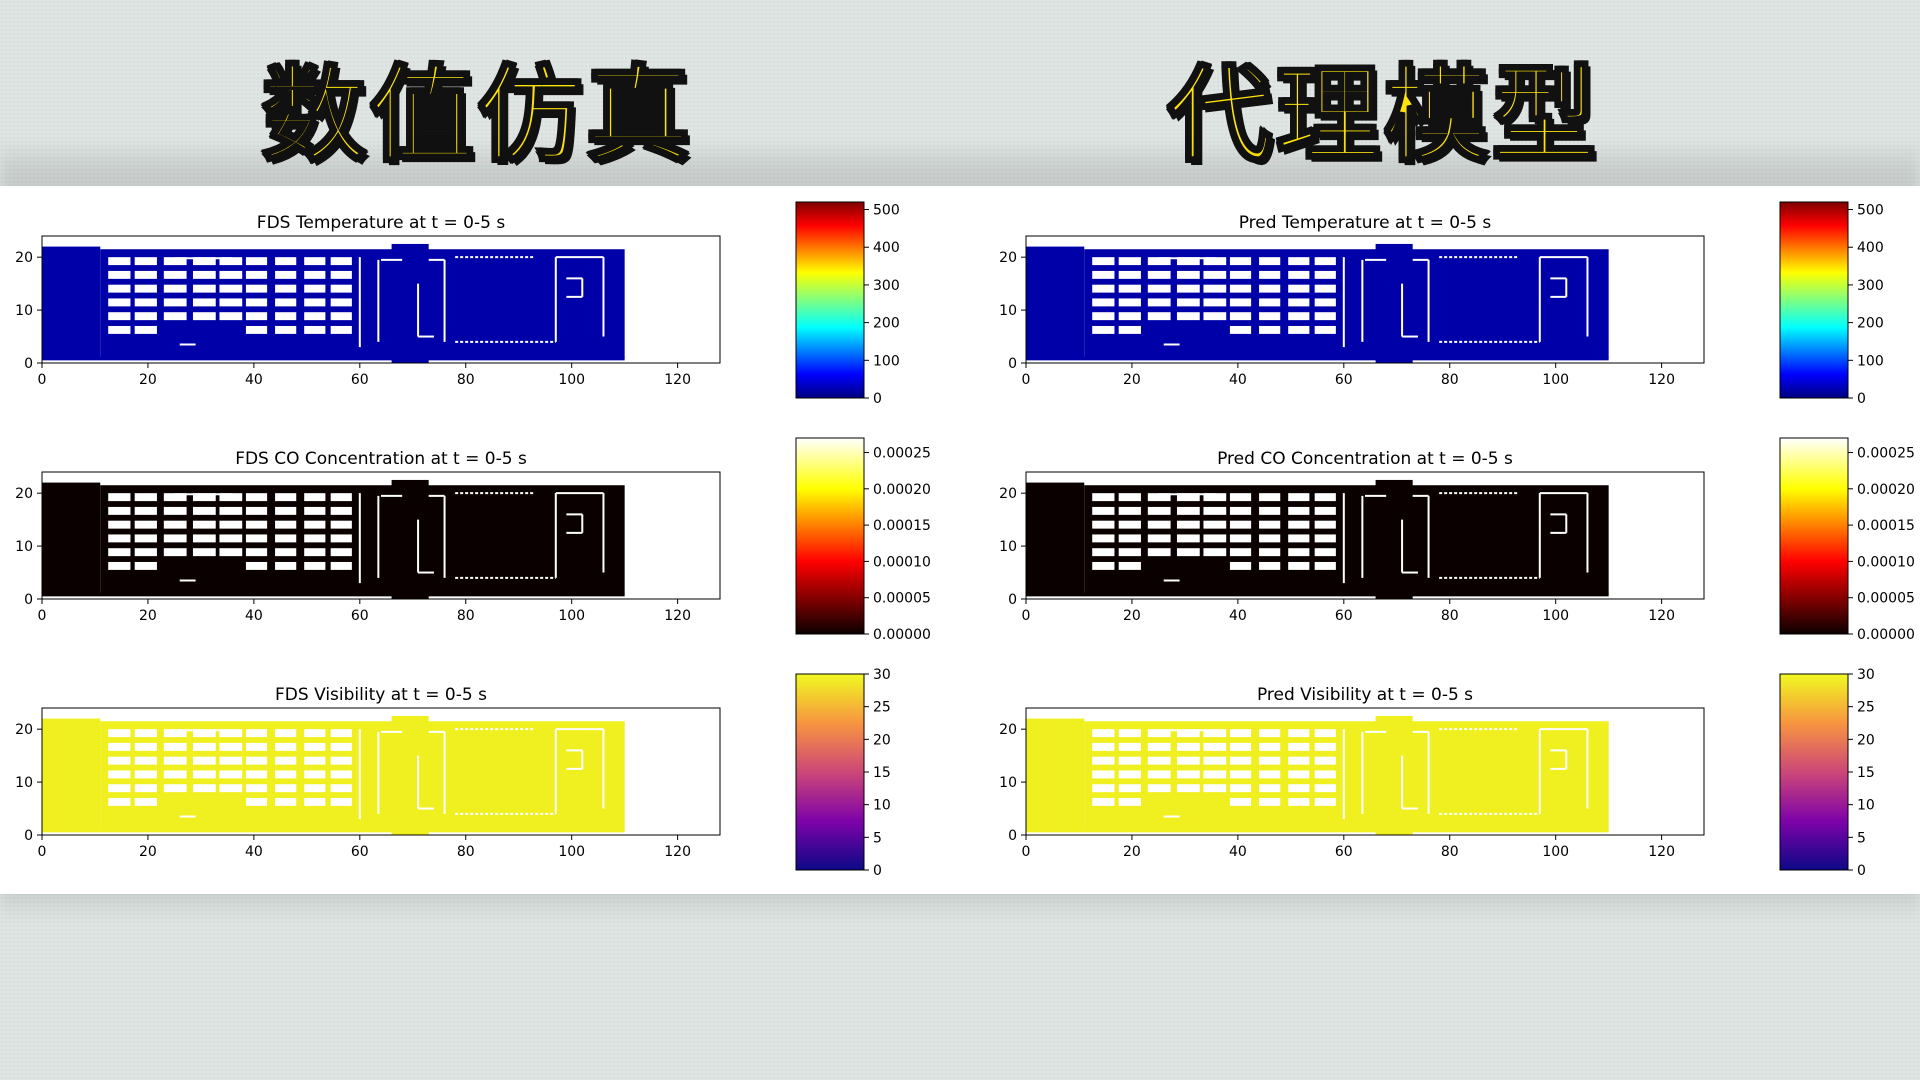 The image size is (1920, 1080). I want to click on colorbar-tick-label: 25, so click(1866, 708).